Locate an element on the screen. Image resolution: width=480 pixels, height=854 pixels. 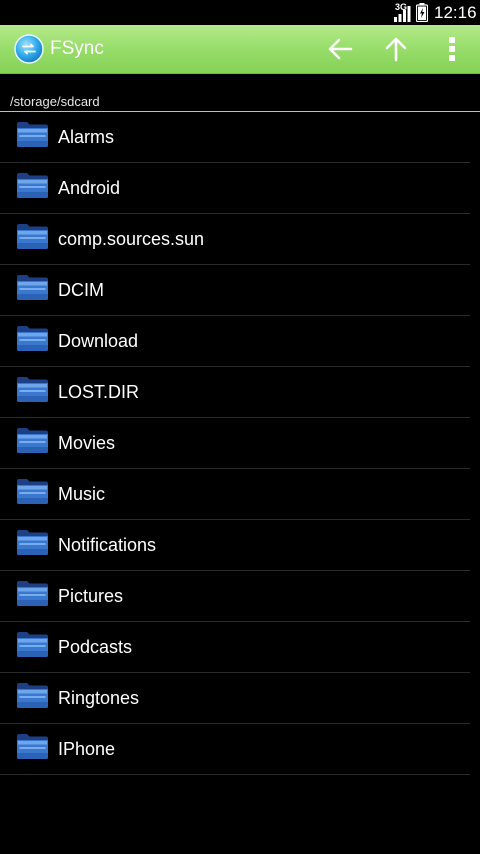
folder-name: Podcasts is located at coordinates (95, 647).